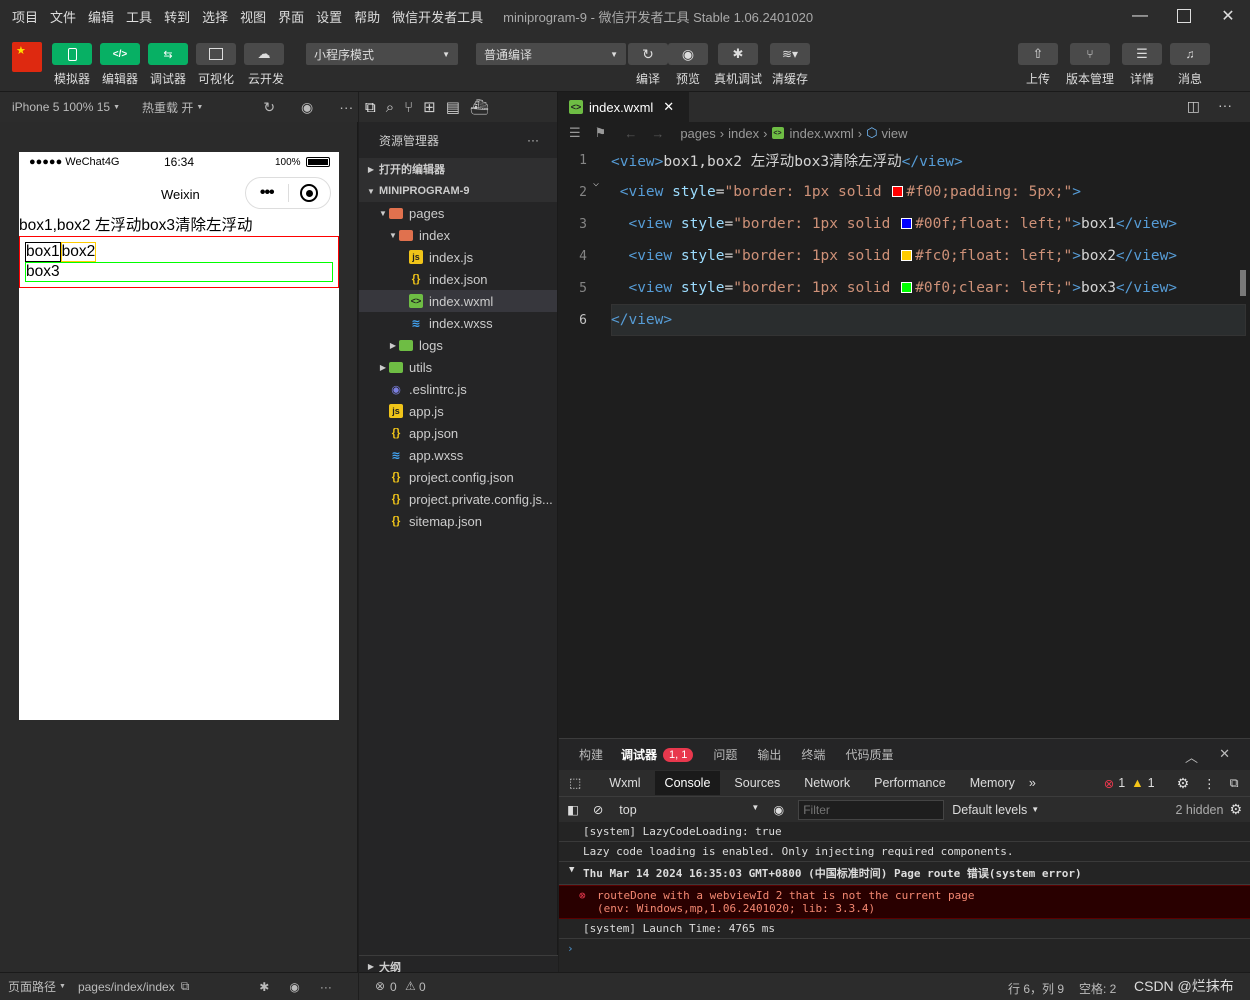 The image size is (1250, 1000). What do you see at coordinates (575, 783) in the screenshot?
I see `inspect-icon: ⬚` at bounding box center [575, 783].